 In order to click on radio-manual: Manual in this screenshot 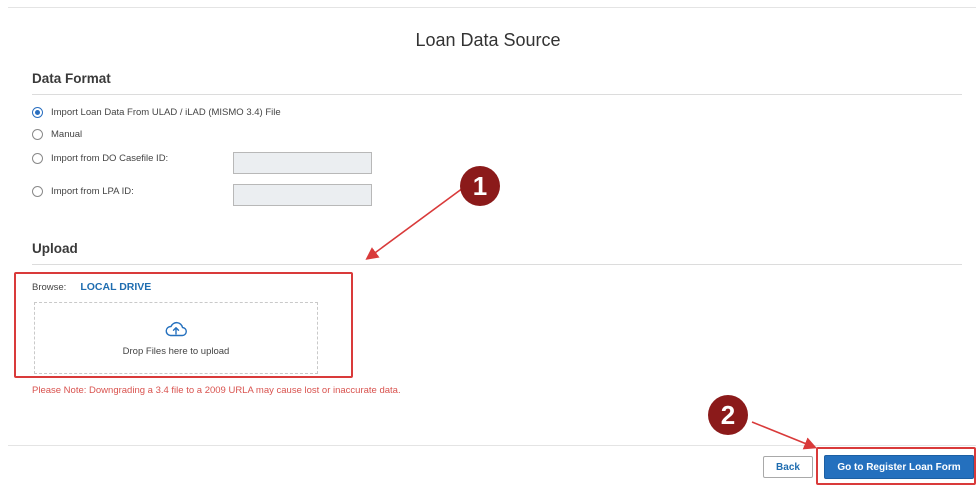, I will do `click(57, 134)`.